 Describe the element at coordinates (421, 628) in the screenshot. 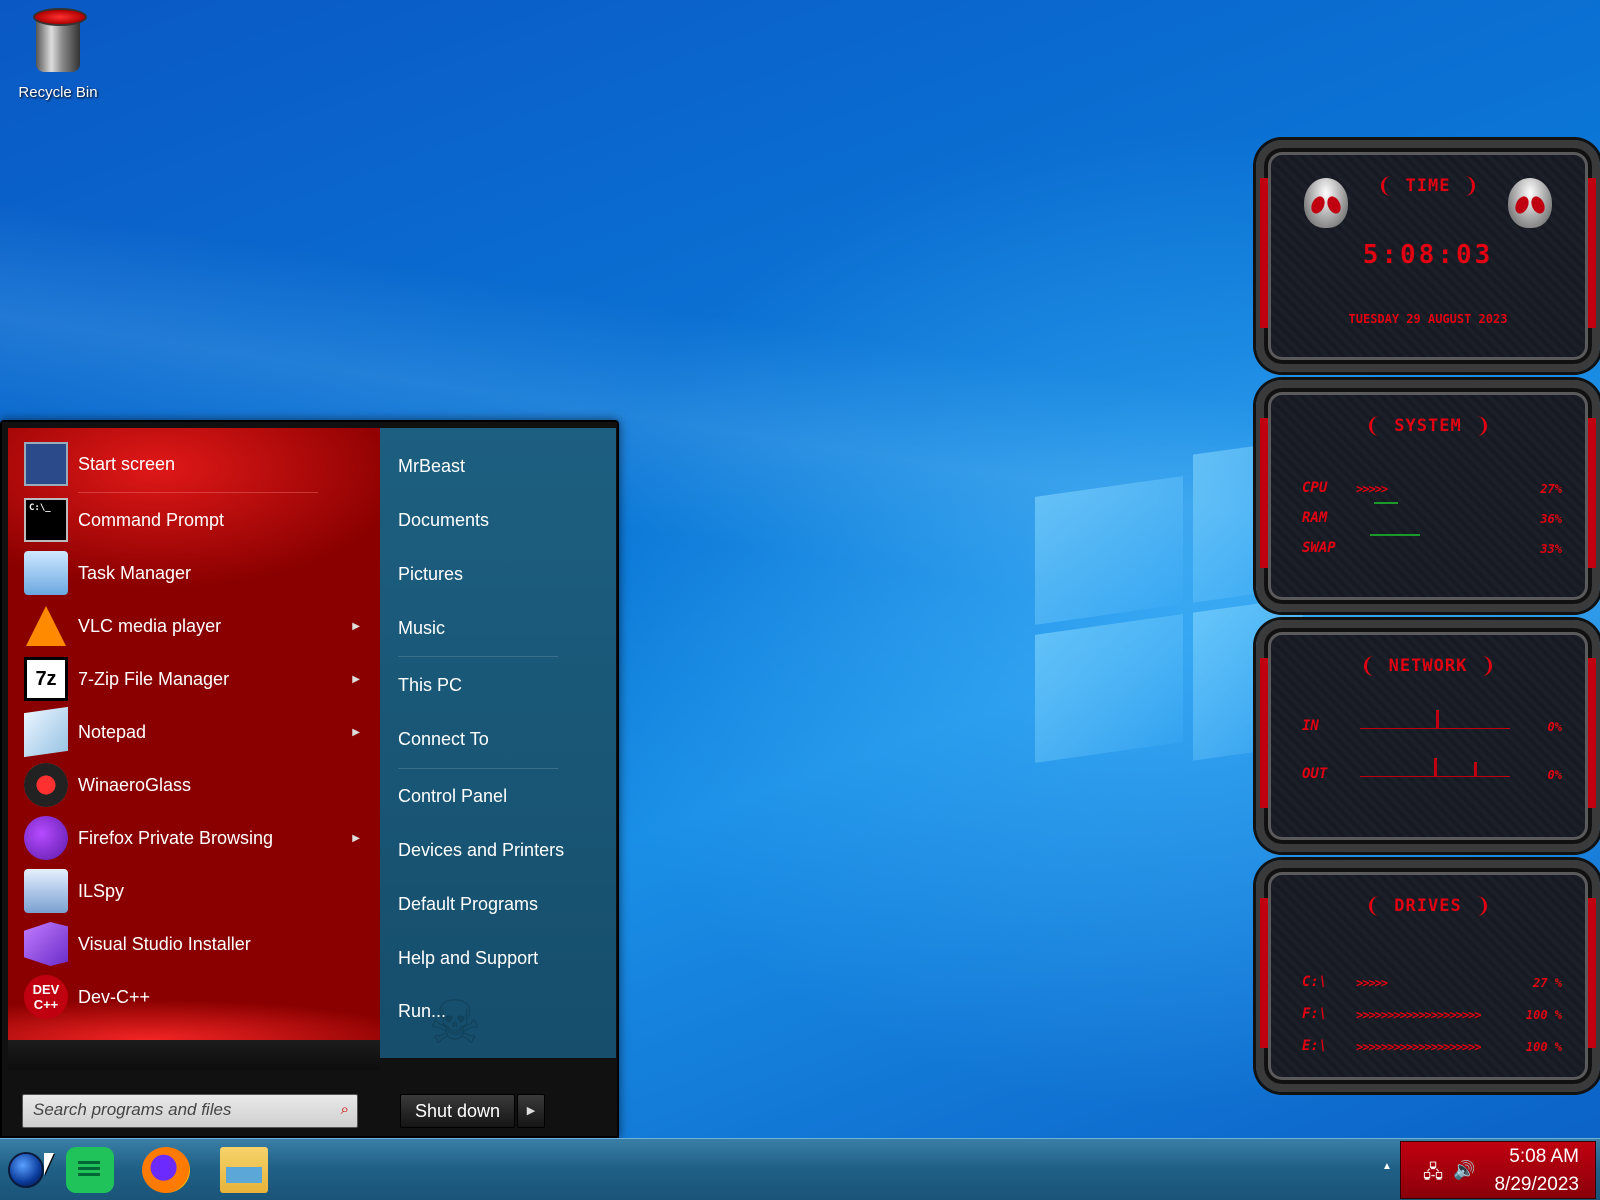

I see `place-music: Music` at that location.